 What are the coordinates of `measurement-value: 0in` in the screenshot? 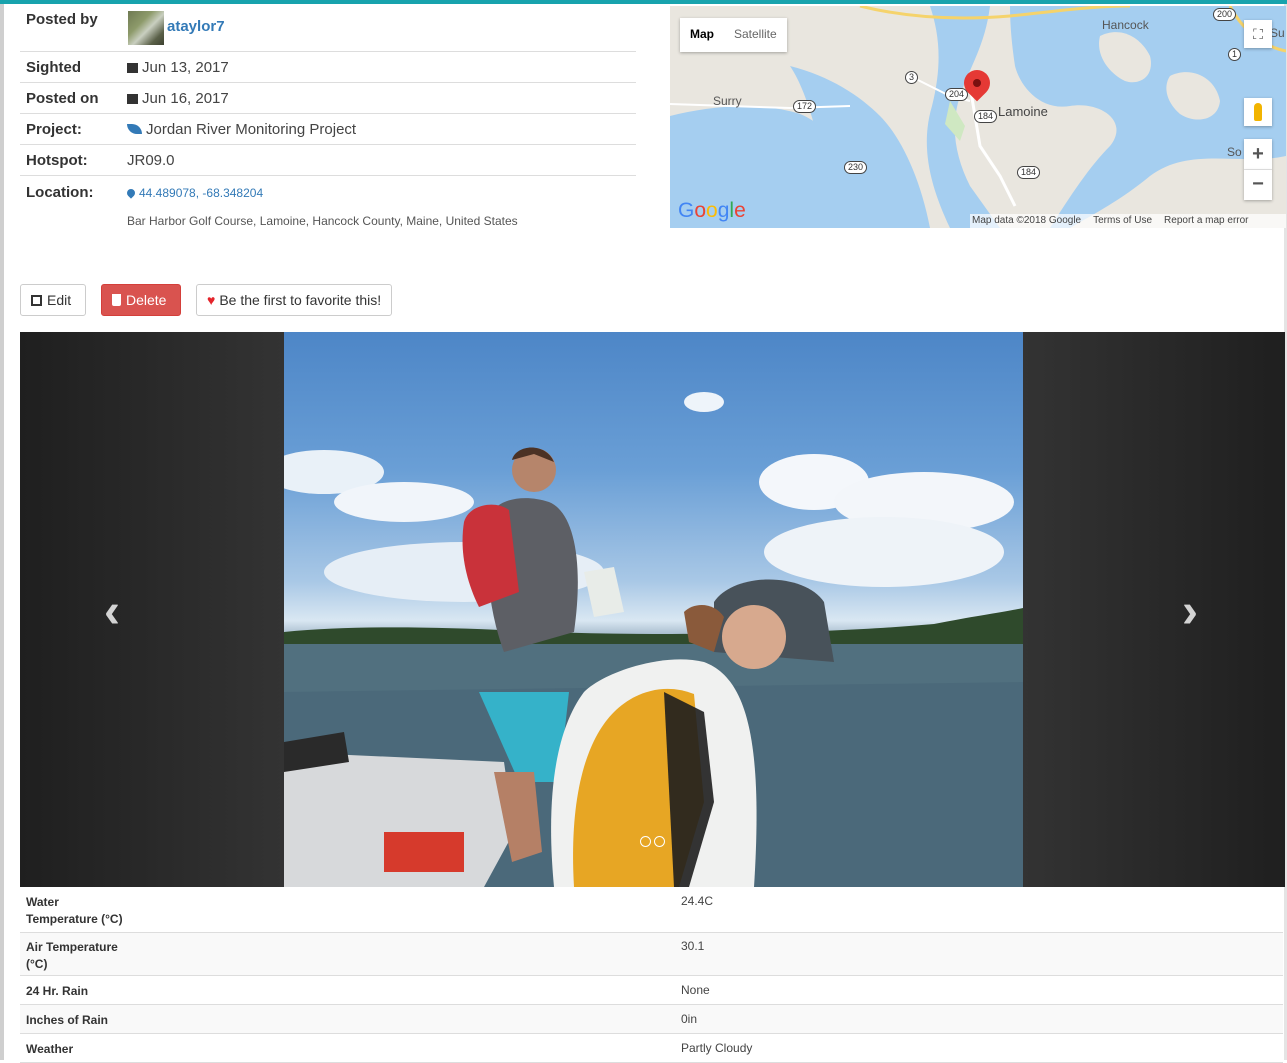 It's located at (689, 1019).